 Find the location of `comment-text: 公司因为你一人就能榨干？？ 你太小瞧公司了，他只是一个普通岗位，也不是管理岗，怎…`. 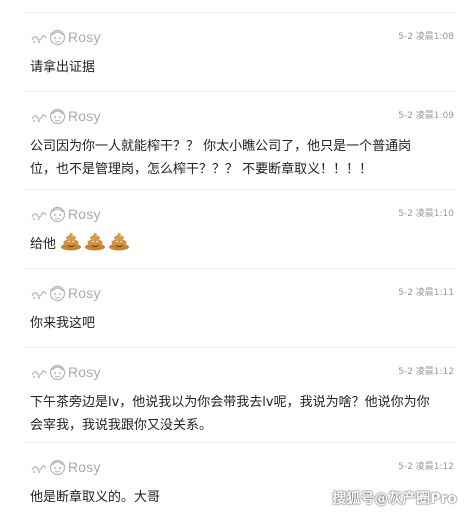

comment-text: 公司因为你一人就能榨干？？ 你太小瞧公司了，他只是一个普通岗位，也不是管理岗，怎… is located at coordinates (221, 158).